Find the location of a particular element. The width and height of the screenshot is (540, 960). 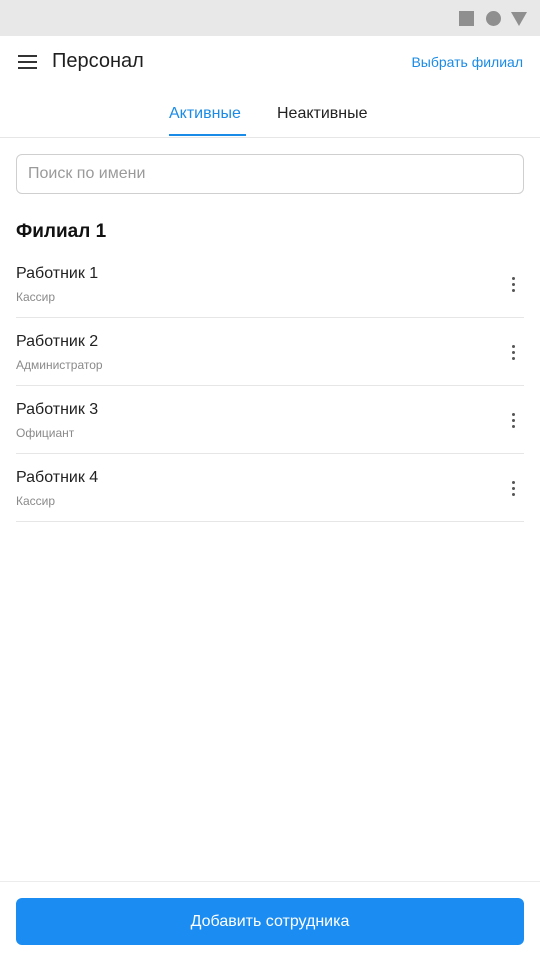

tab-inactive: Неактивные is located at coordinates (322, 114).